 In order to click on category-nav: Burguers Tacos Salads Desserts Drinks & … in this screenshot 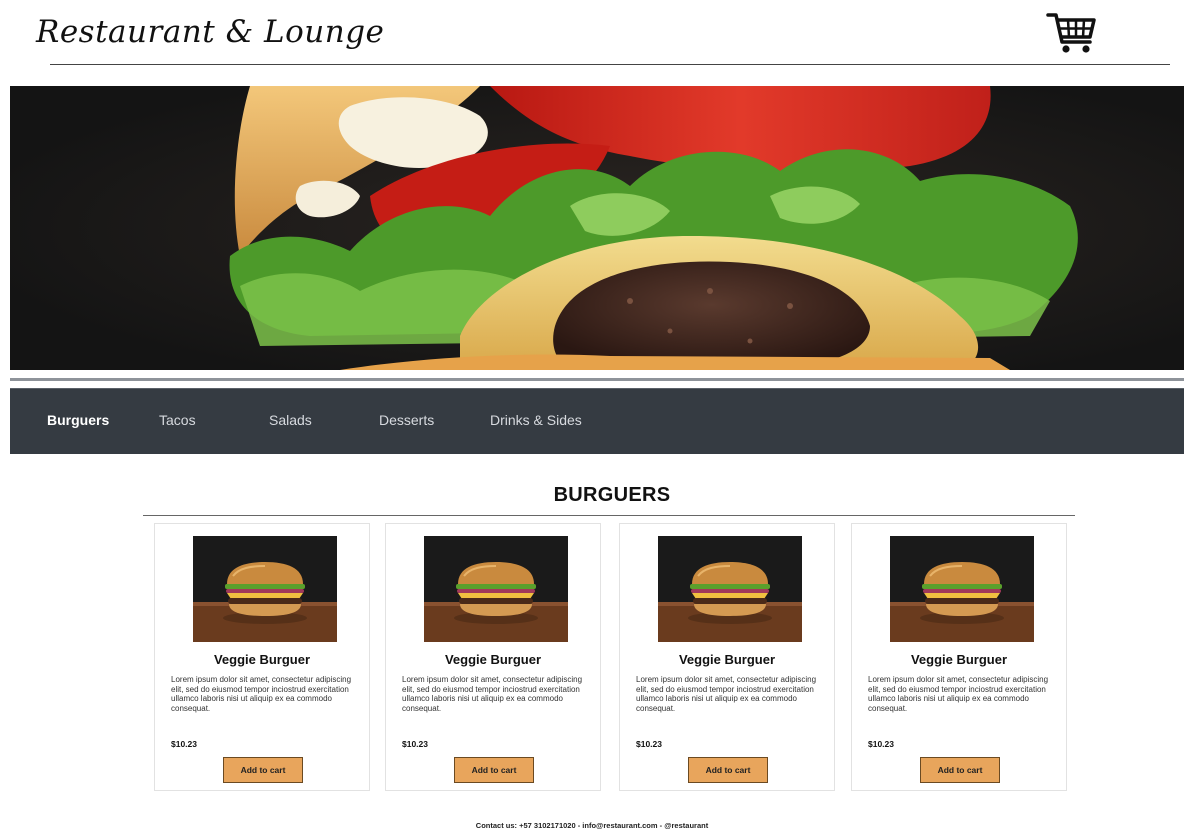, I will do `click(597, 421)`.